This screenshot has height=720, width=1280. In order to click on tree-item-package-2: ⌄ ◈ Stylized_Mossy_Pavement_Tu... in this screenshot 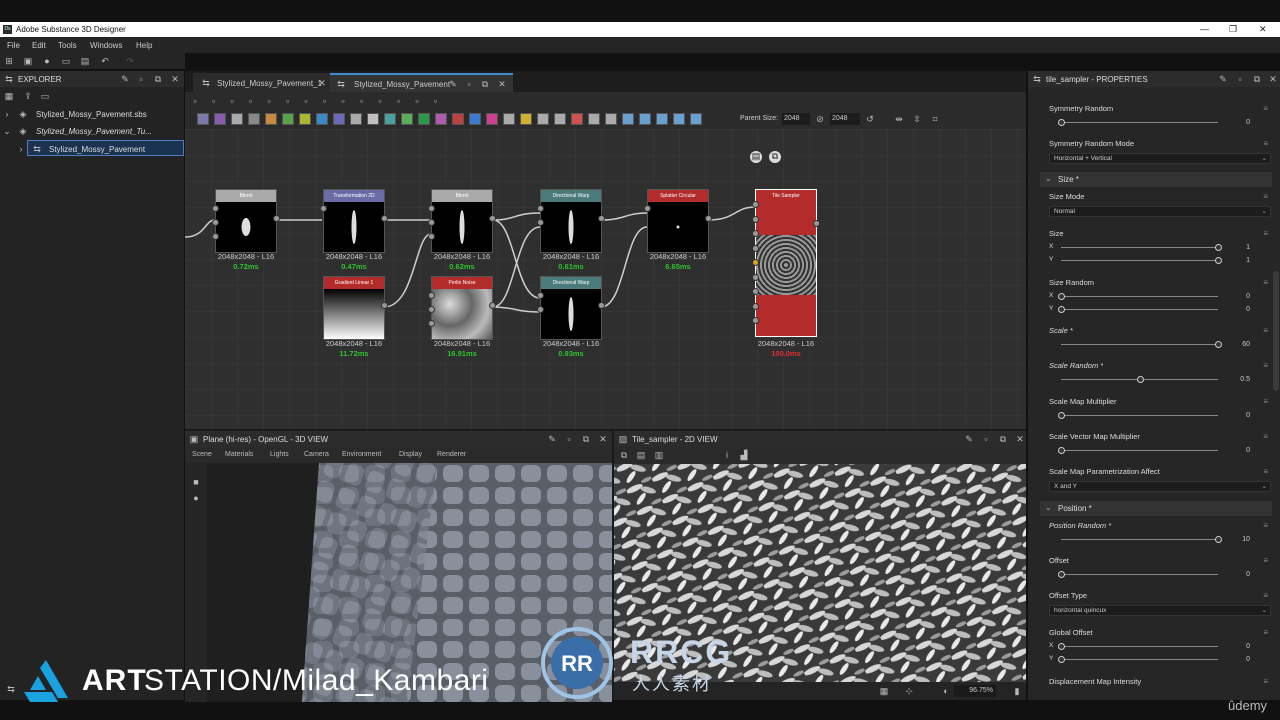, I will do `click(92, 131)`.